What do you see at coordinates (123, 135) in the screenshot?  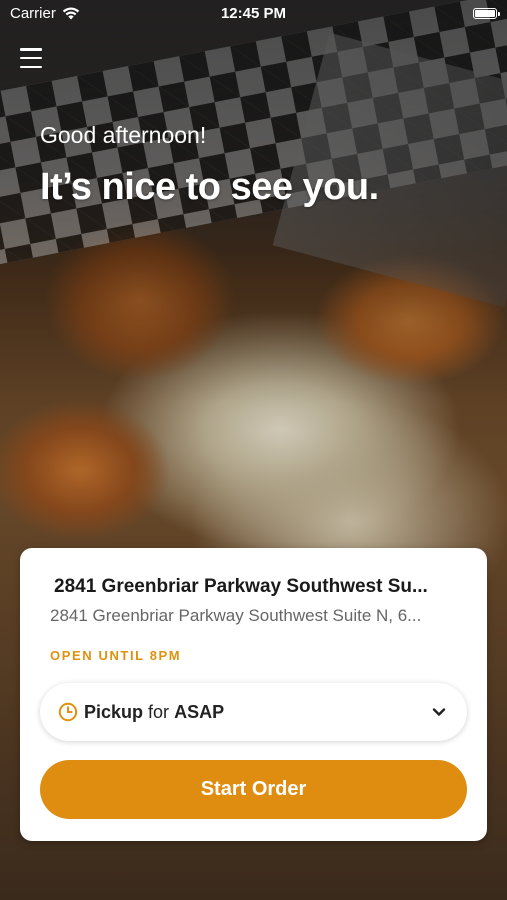 I see `greeting-text: Good afternoon!` at bounding box center [123, 135].